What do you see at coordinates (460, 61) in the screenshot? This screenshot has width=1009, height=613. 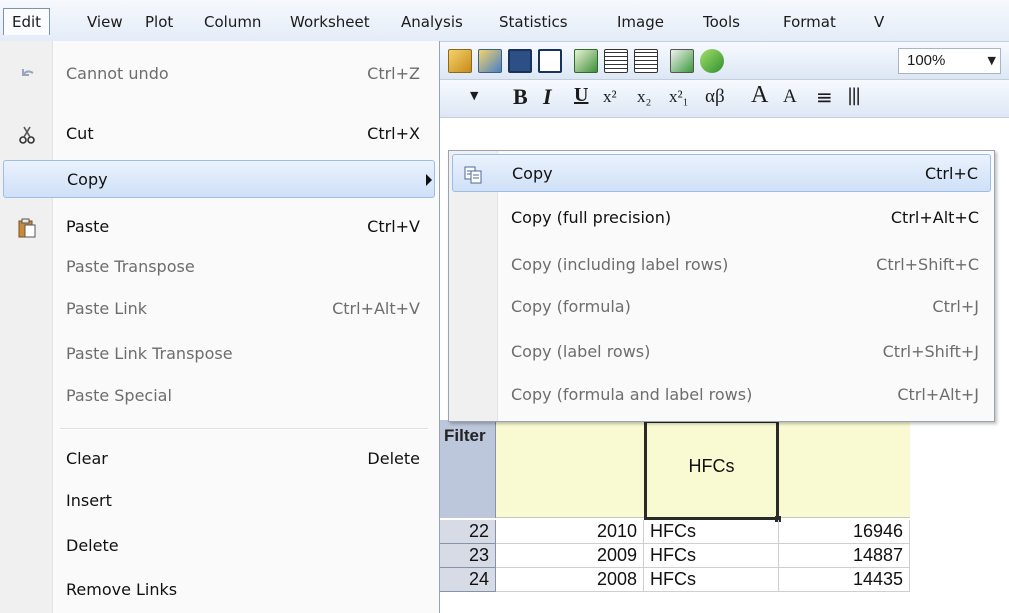 I see `open-template-icon` at bounding box center [460, 61].